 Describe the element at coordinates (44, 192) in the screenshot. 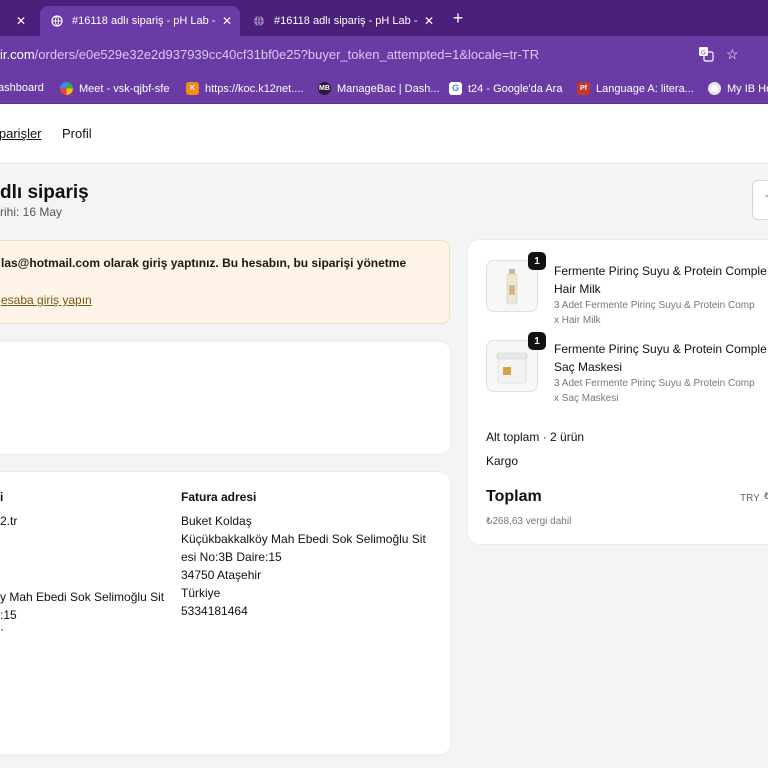

I see `order-title: dlı sipariş` at that location.